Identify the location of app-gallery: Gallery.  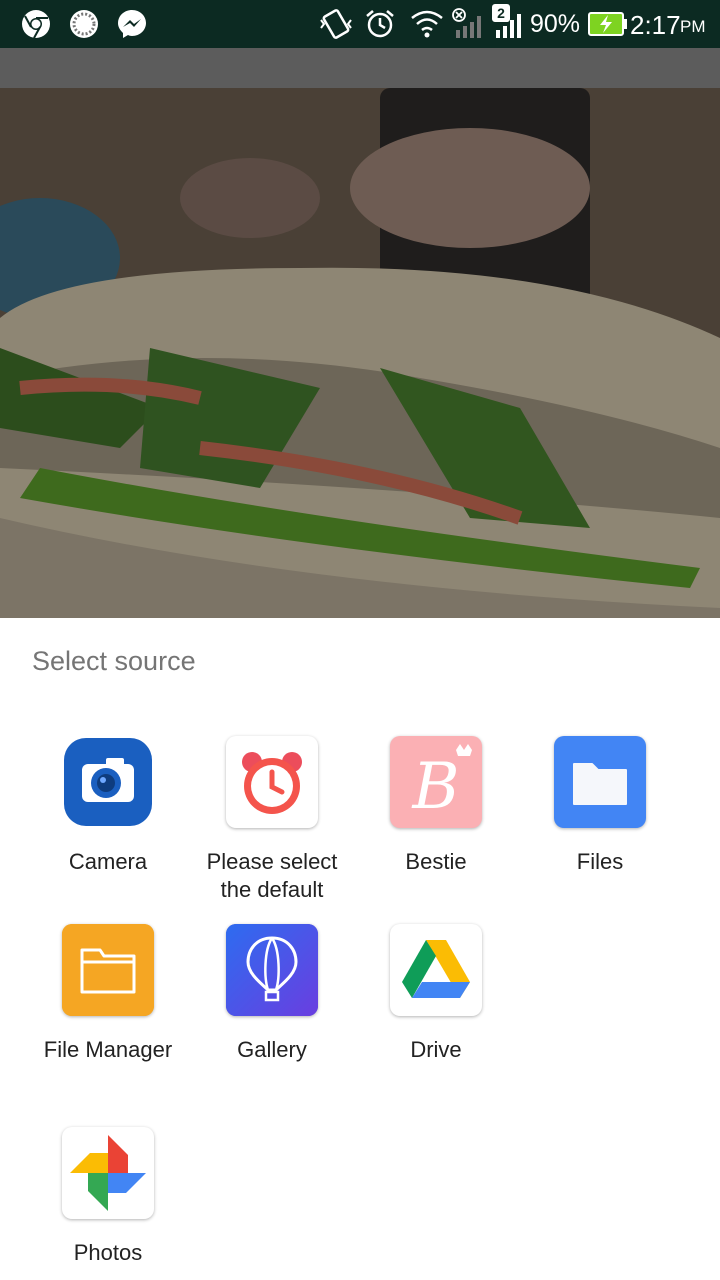
(272, 994).